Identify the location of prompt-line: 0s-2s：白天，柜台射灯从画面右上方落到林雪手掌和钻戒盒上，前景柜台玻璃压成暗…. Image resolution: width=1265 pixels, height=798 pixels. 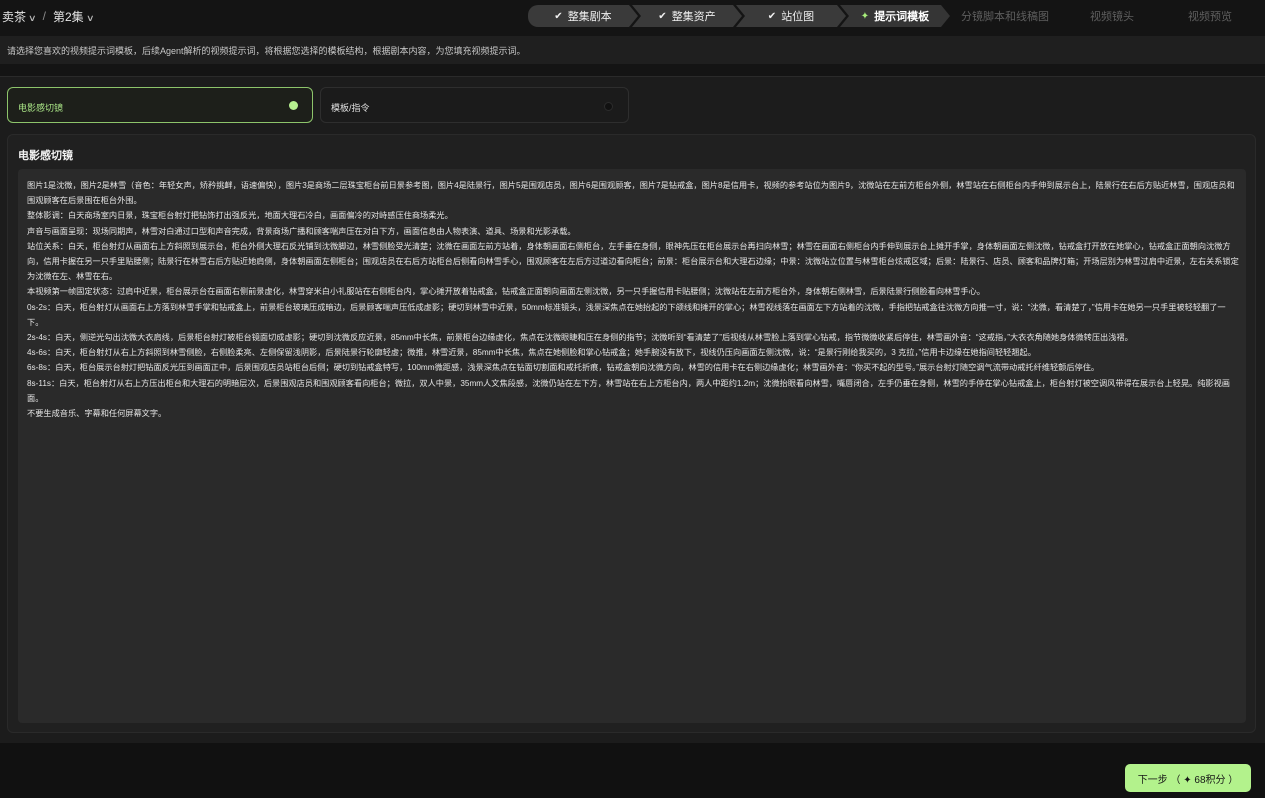
(626, 314).